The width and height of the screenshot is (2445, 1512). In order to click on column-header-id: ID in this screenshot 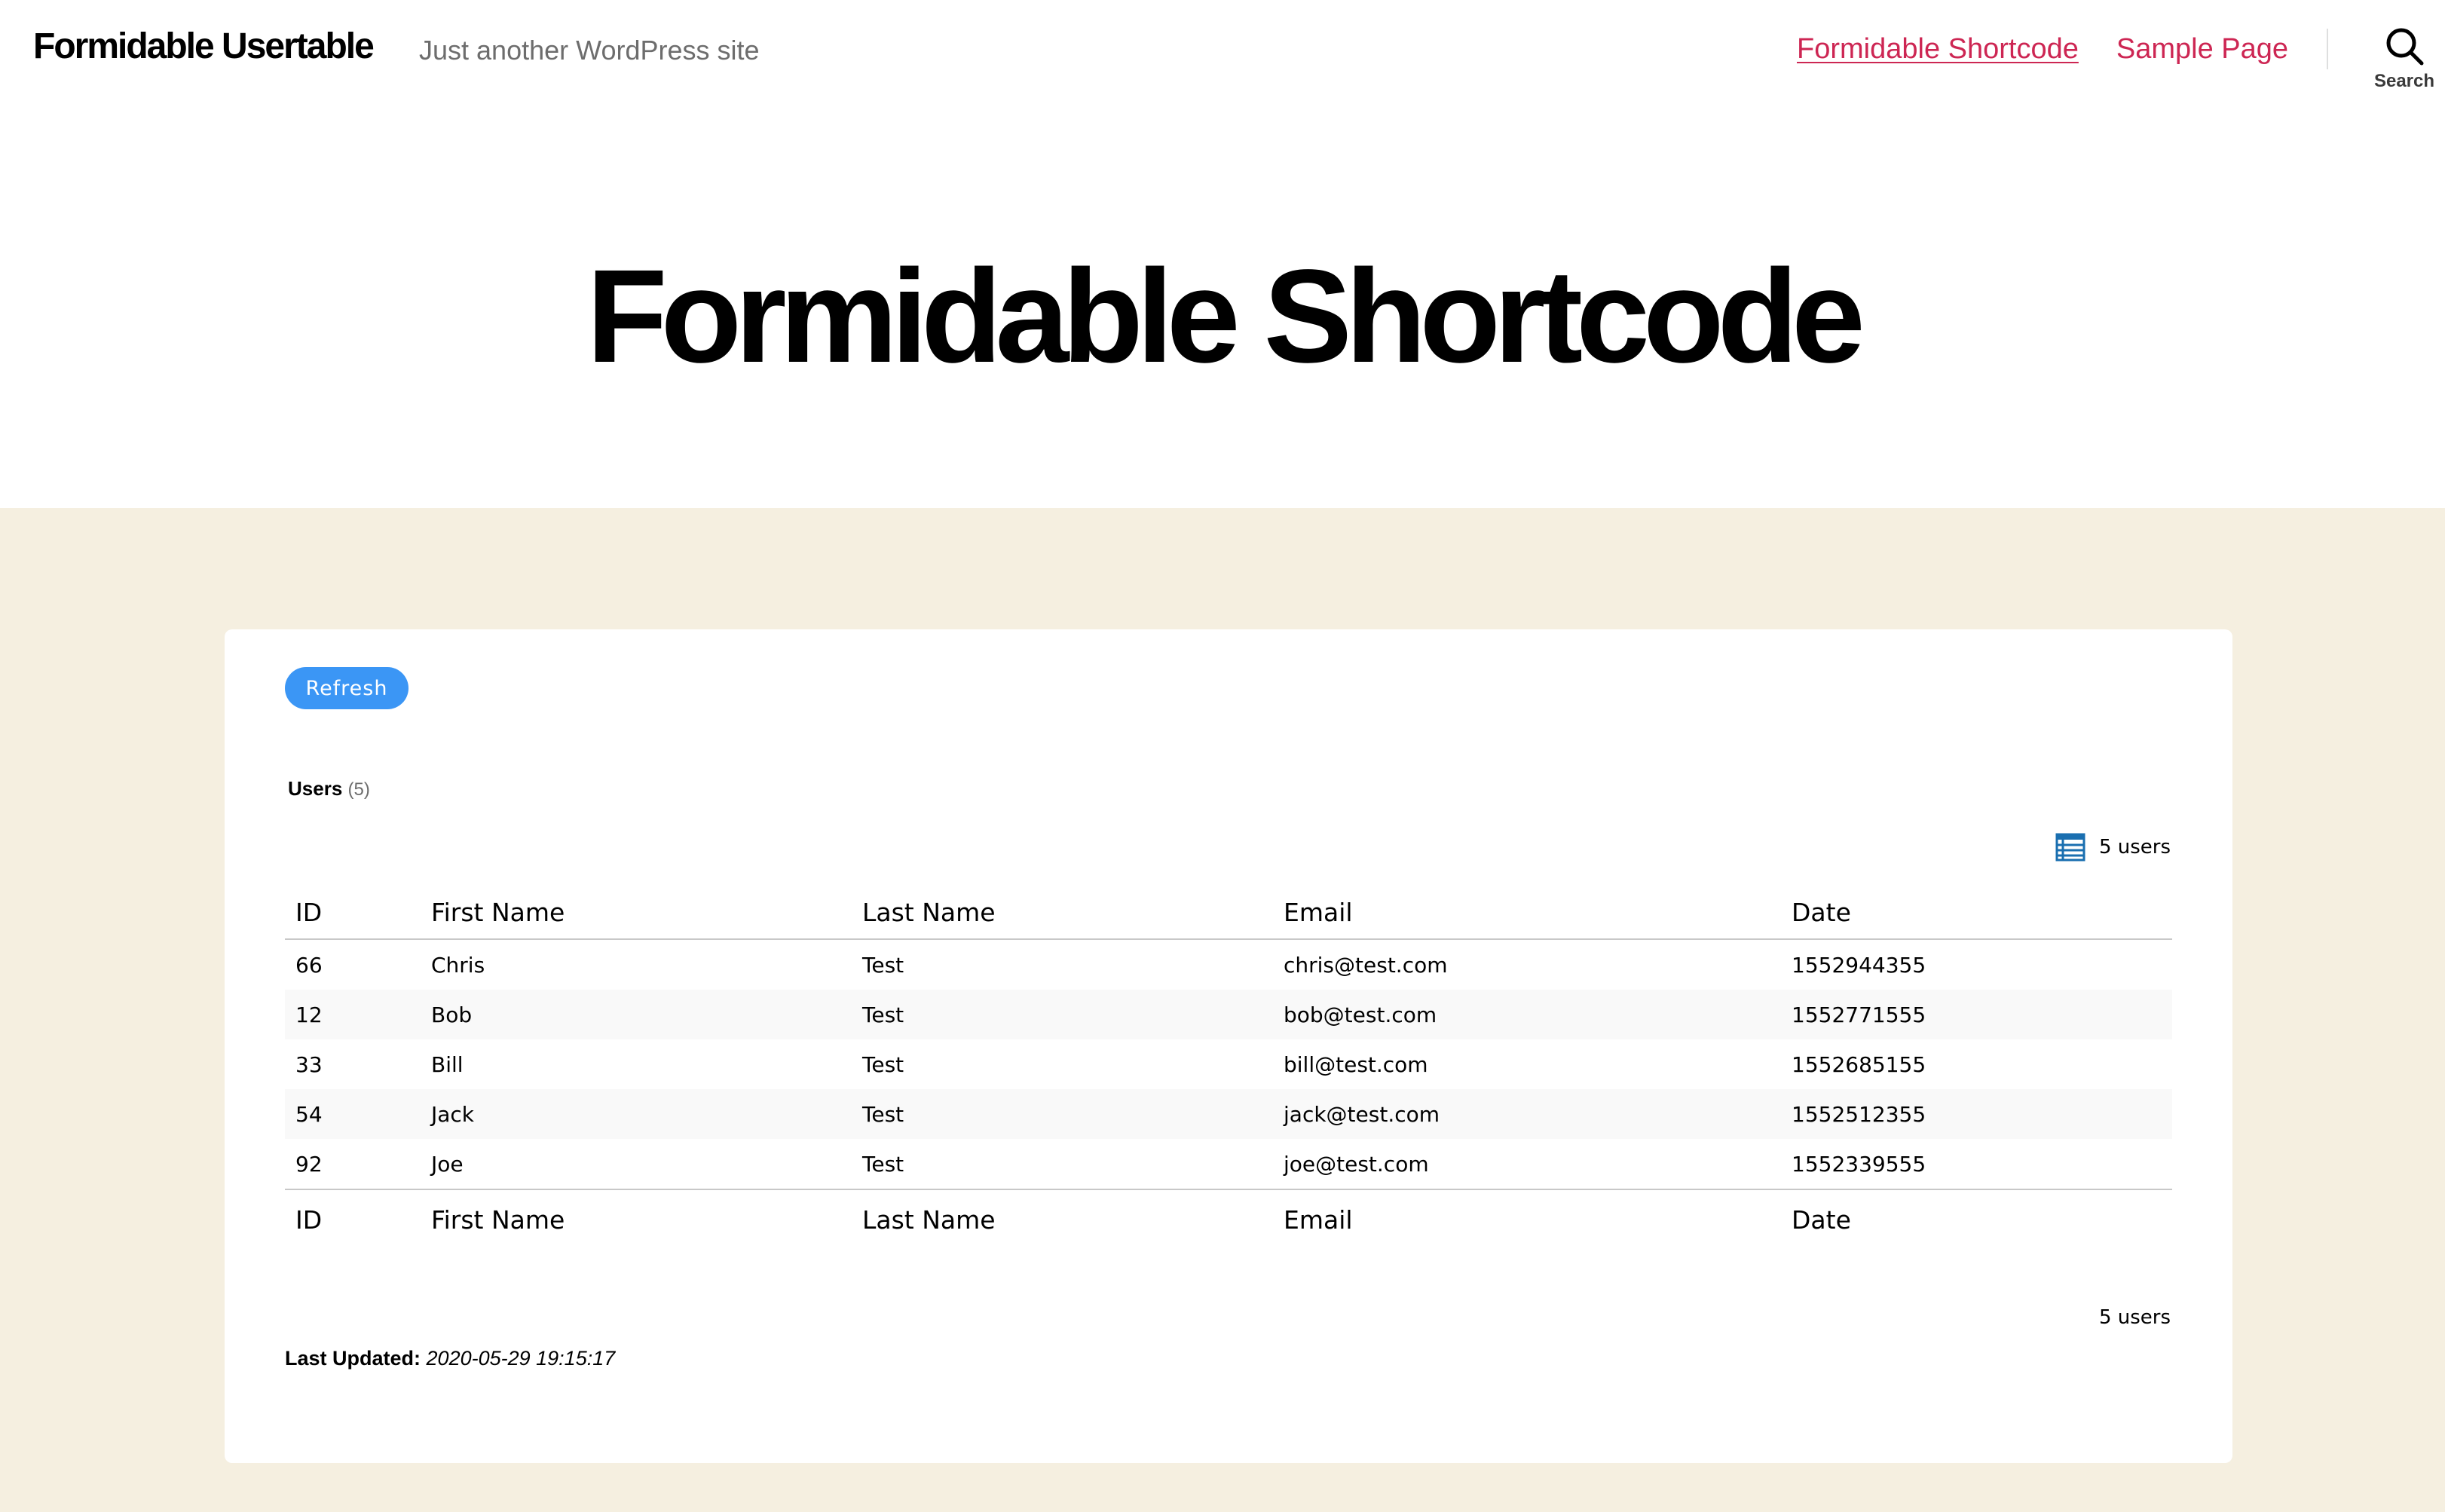, I will do `click(353, 913)`.